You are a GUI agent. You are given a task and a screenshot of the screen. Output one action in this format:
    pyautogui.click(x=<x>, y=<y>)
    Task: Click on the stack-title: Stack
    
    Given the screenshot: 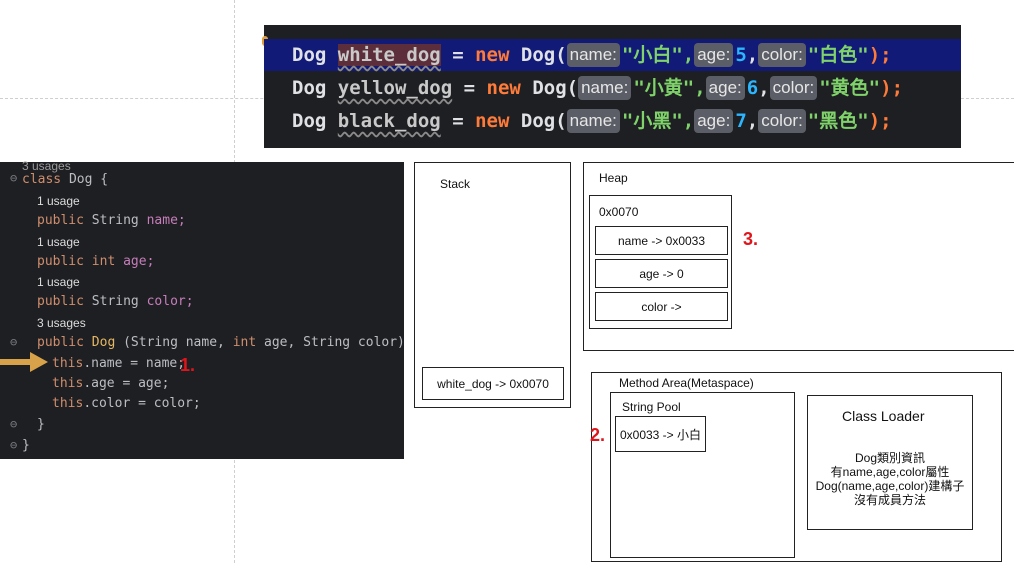 What is the action you would take?
    pyautogui.click(x=455, y=184)
    